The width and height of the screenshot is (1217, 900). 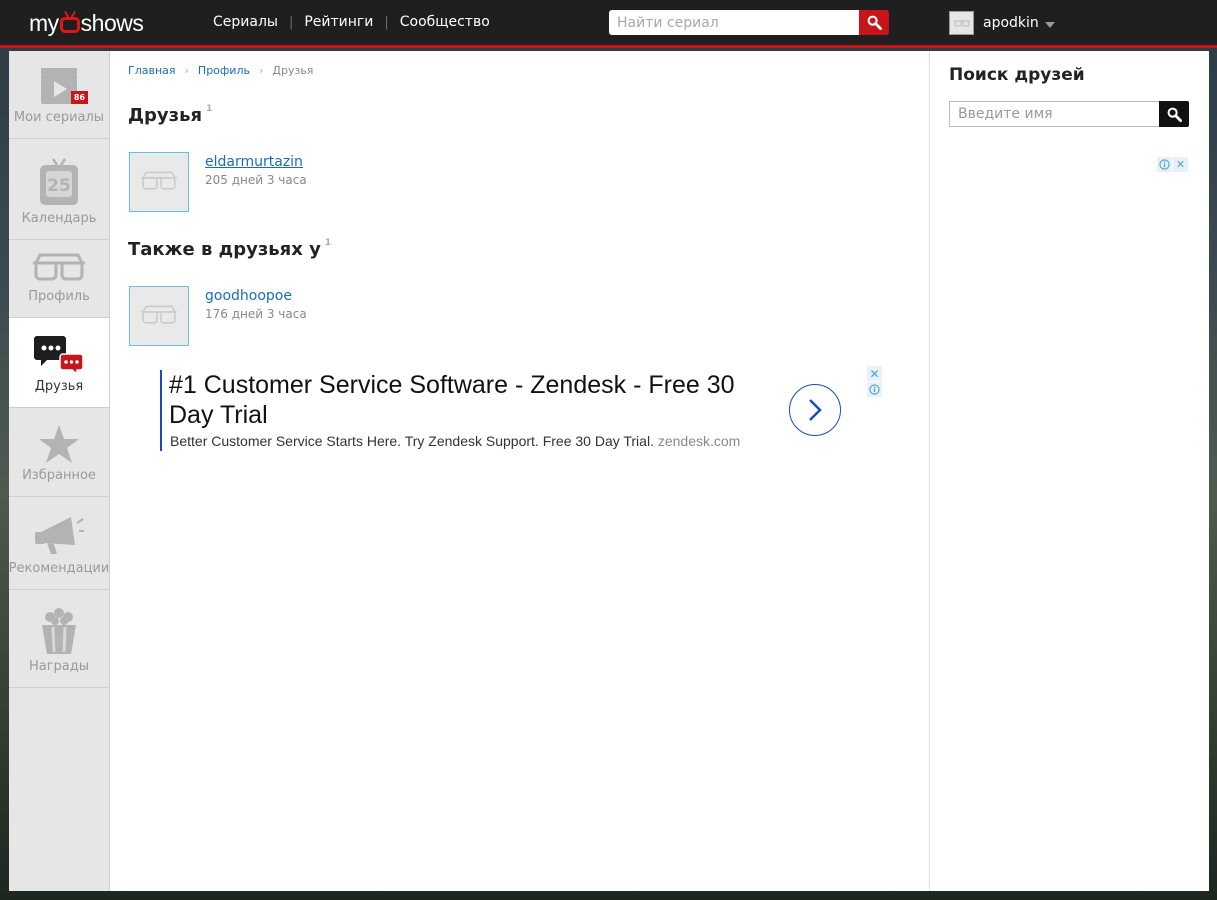 I want to click on series-search-button, so click(x=874, y=22).